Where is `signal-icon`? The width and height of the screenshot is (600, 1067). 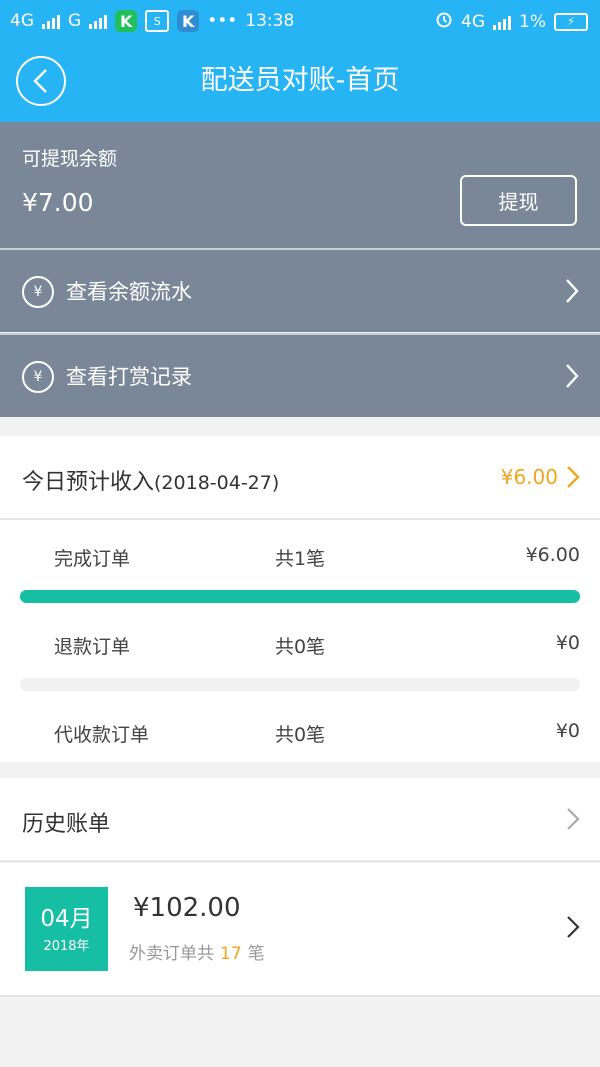 signal-icon is located at coordinates (51, 21).